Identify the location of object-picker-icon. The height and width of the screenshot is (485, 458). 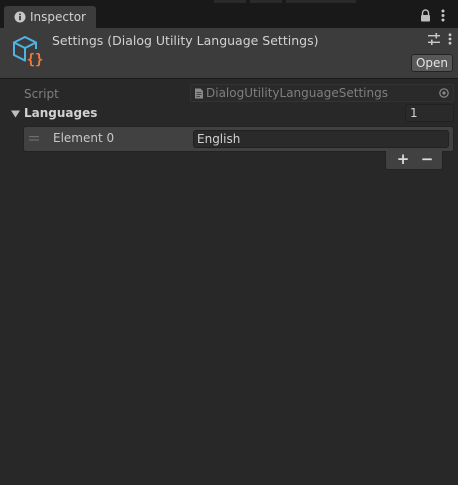
(444, 93).